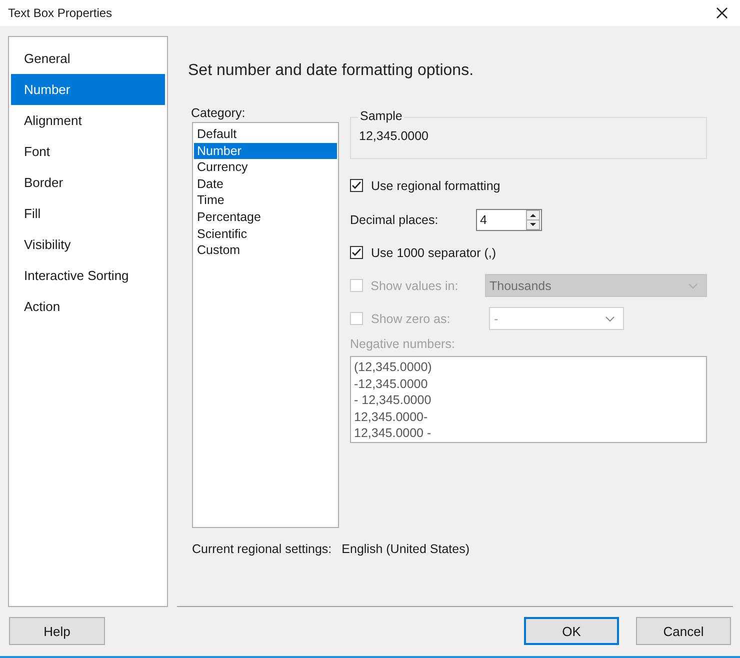  I want to click on category-item: Percentage, so click(265, 217).